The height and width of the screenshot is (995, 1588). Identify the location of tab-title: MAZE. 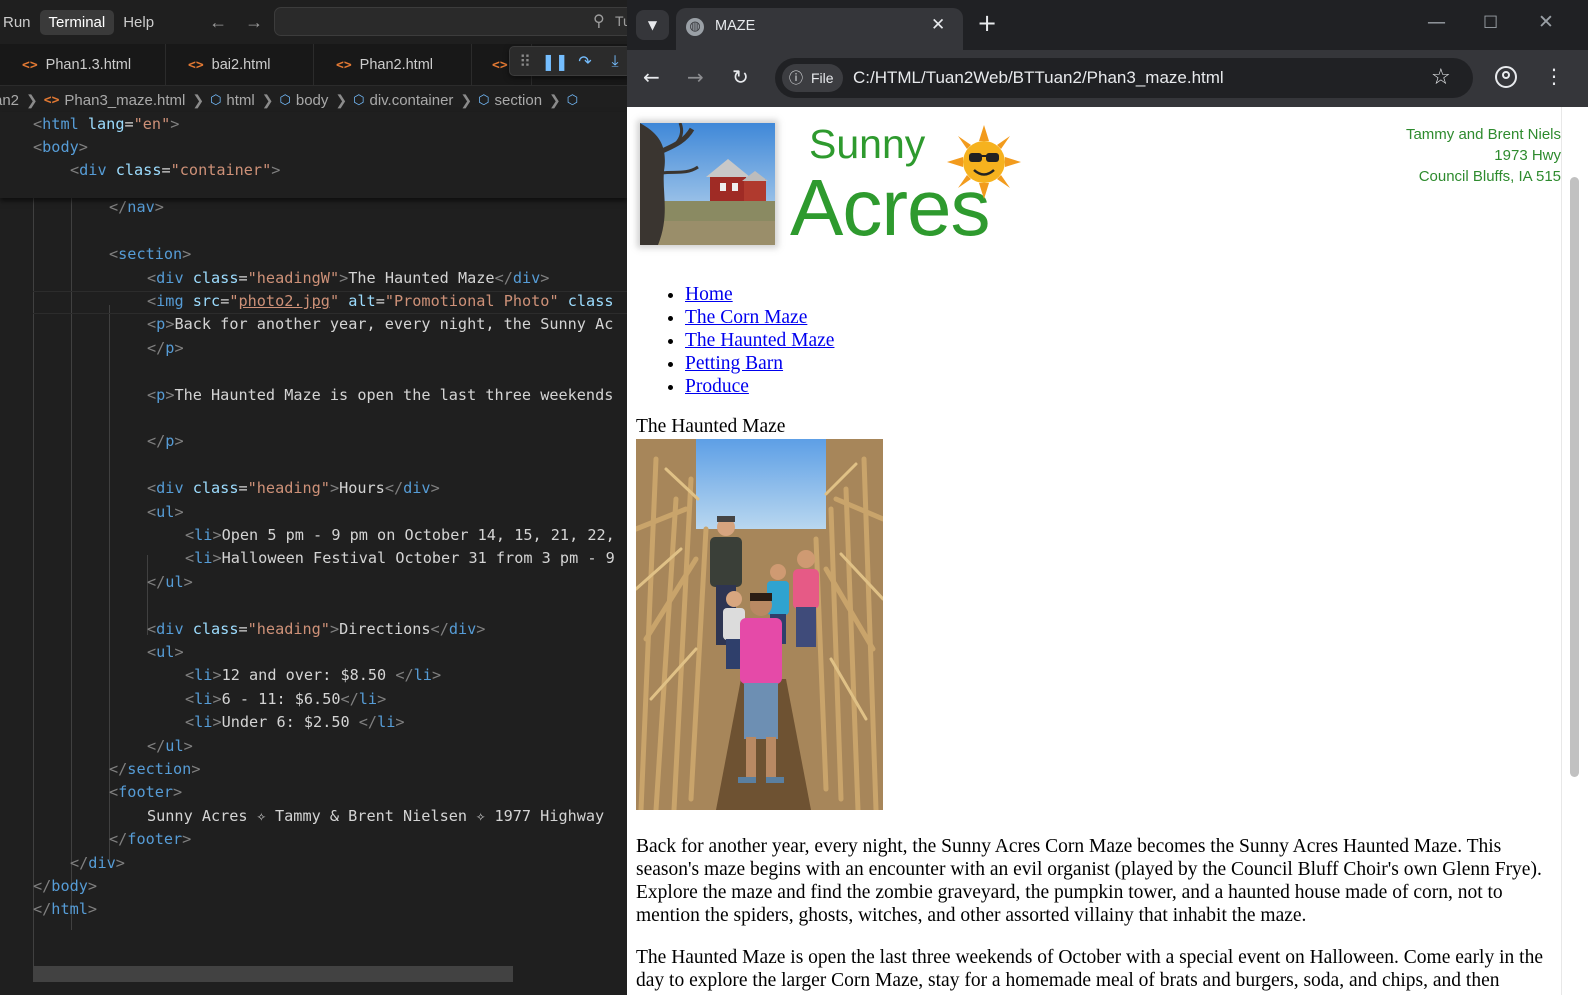
(735, 26).